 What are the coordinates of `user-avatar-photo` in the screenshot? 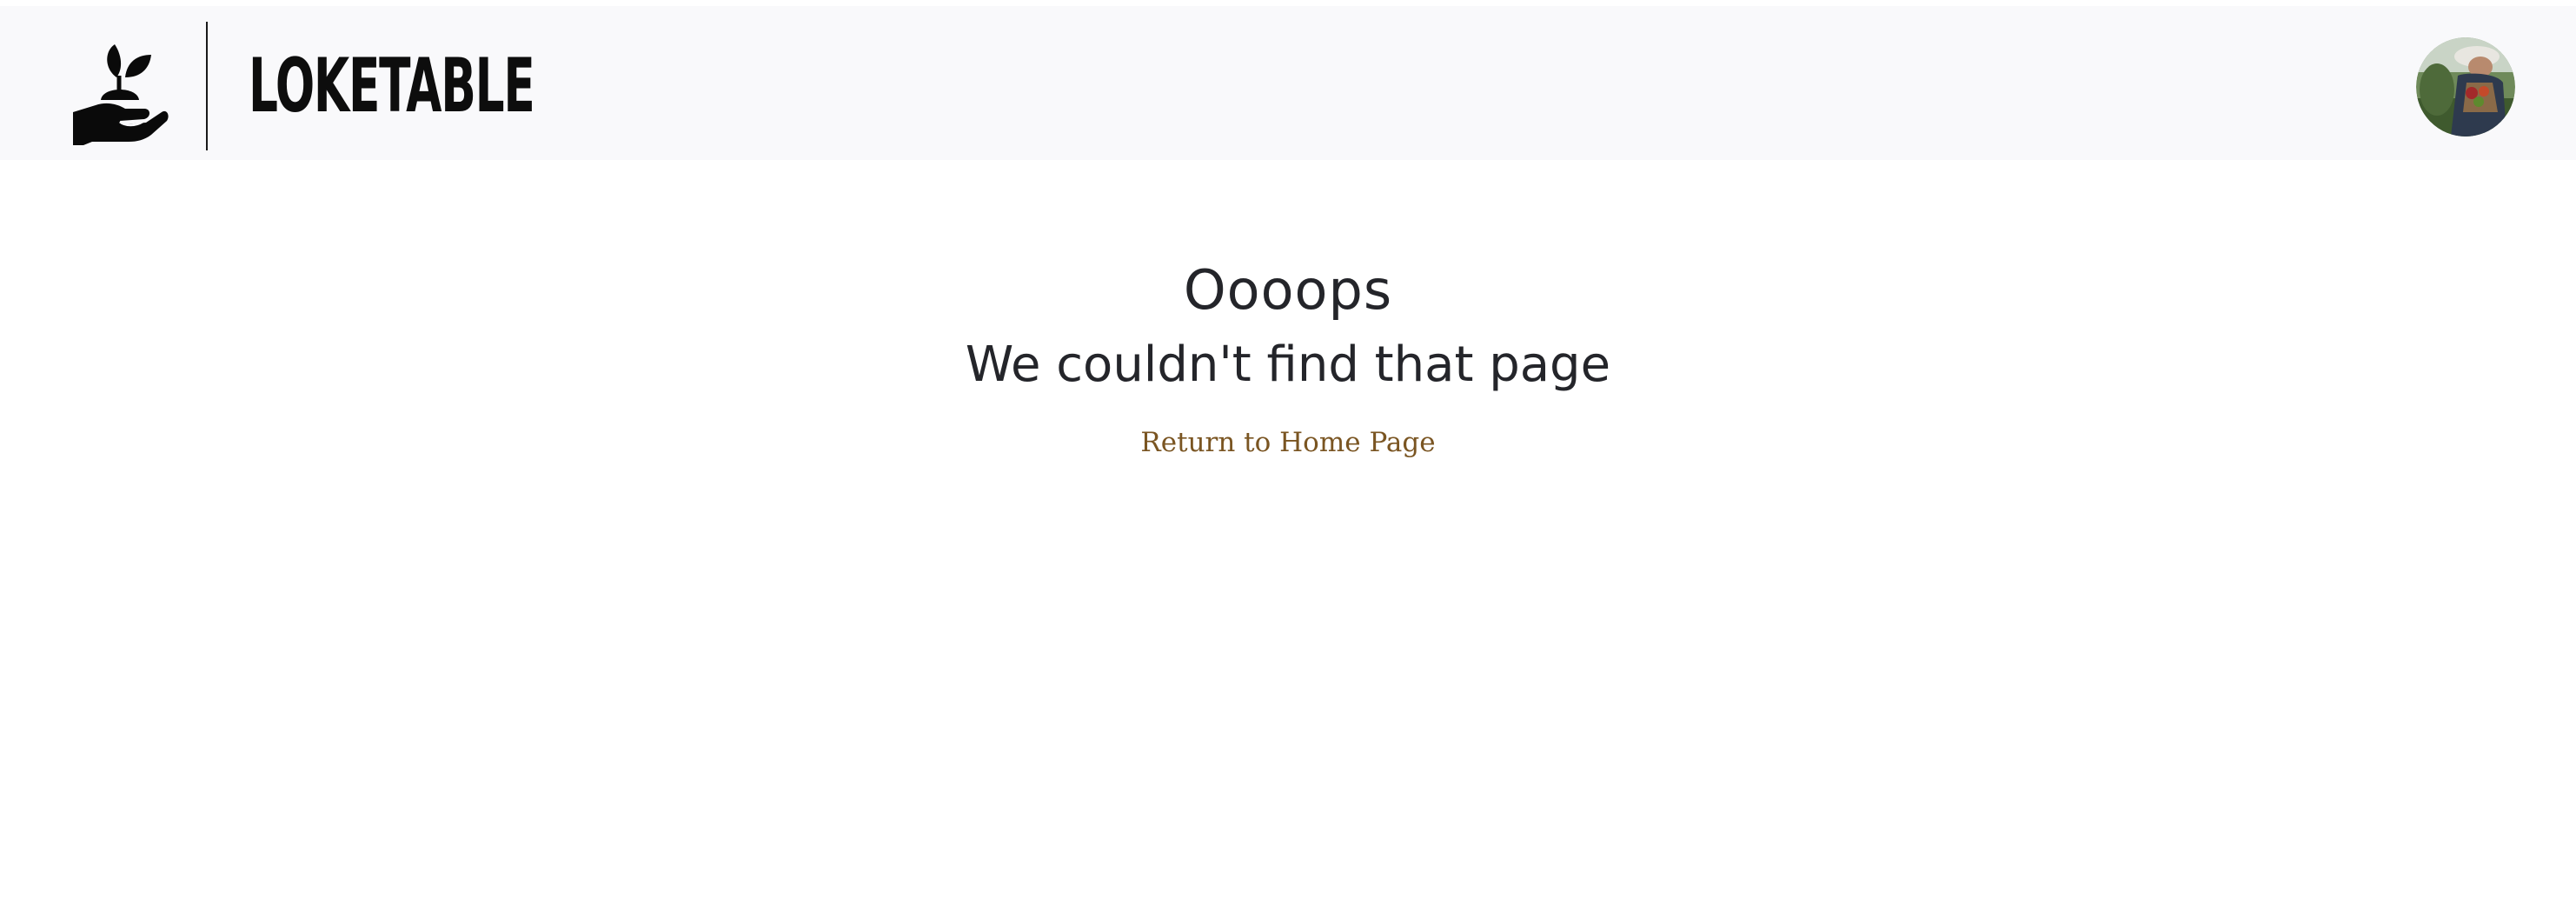 It's located at (2465, 87).